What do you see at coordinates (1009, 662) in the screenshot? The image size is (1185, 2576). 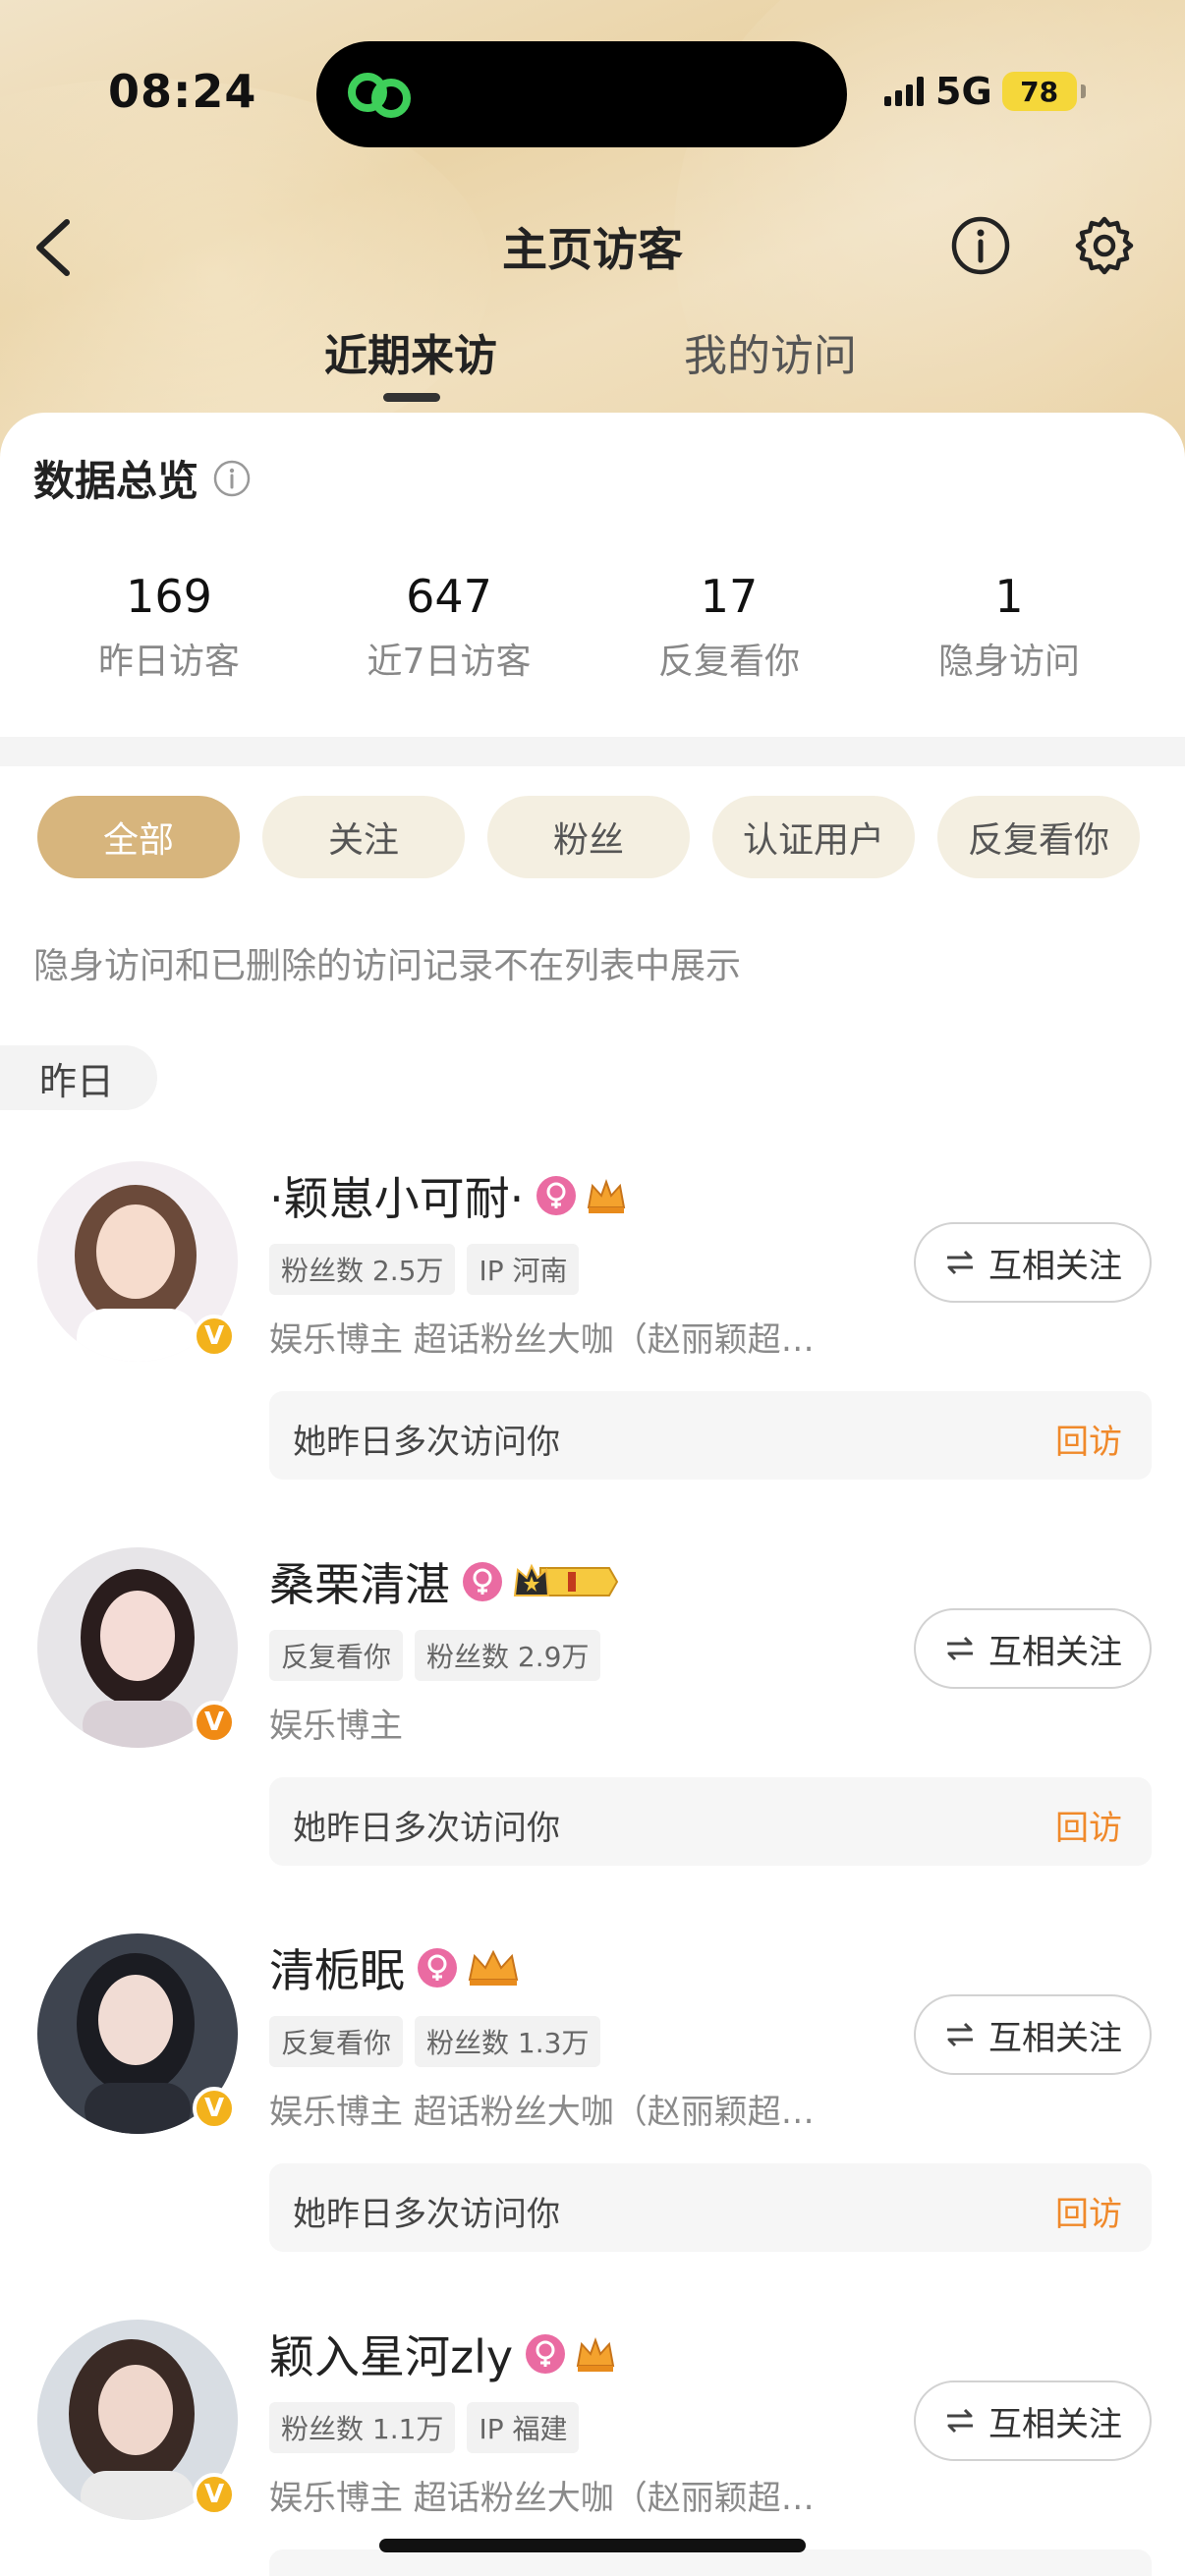 I see `stat-label: 隐身访问` at bounding box center [1009, 662].